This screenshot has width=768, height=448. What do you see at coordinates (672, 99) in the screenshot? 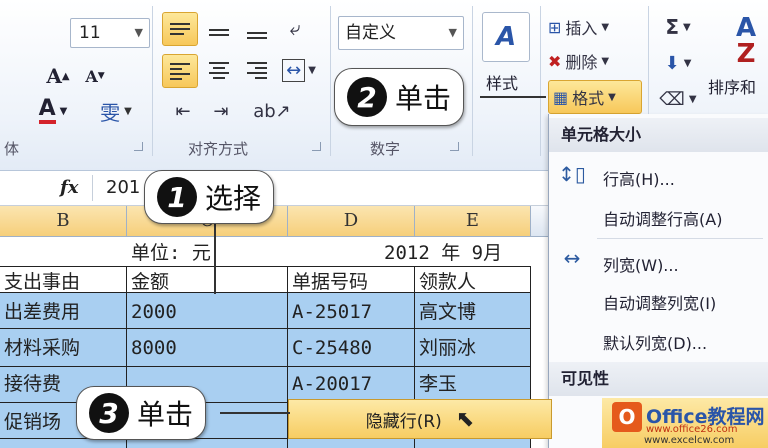
I see `eraser-icon: ⌫` at bounding box center [672, 99].